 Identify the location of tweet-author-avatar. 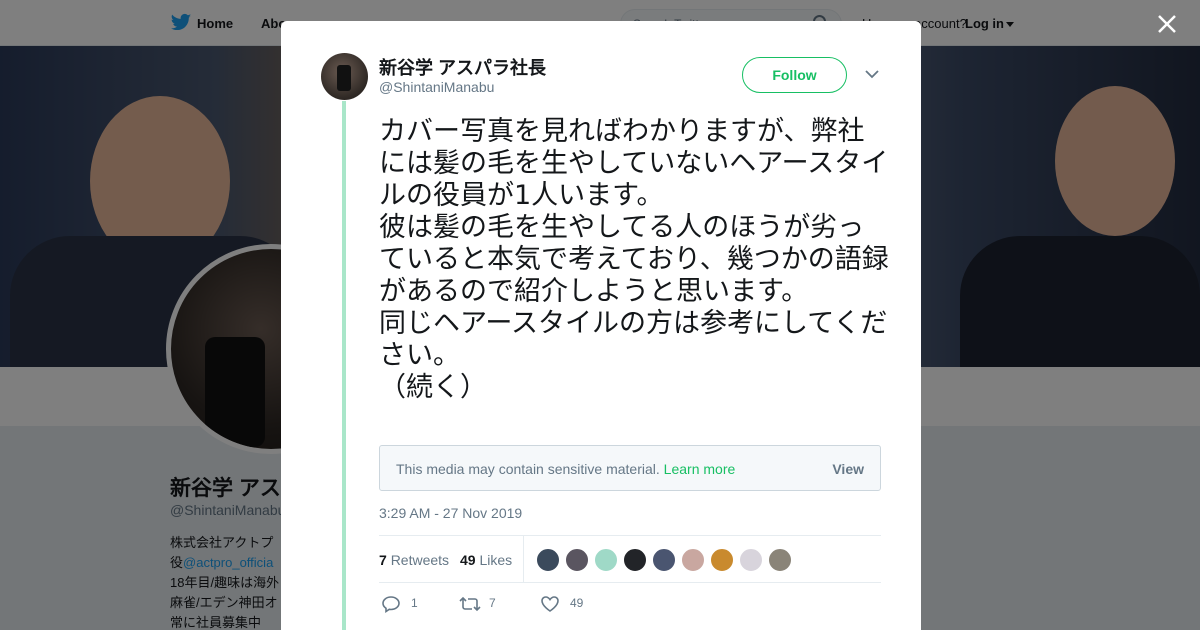
(344, 76).